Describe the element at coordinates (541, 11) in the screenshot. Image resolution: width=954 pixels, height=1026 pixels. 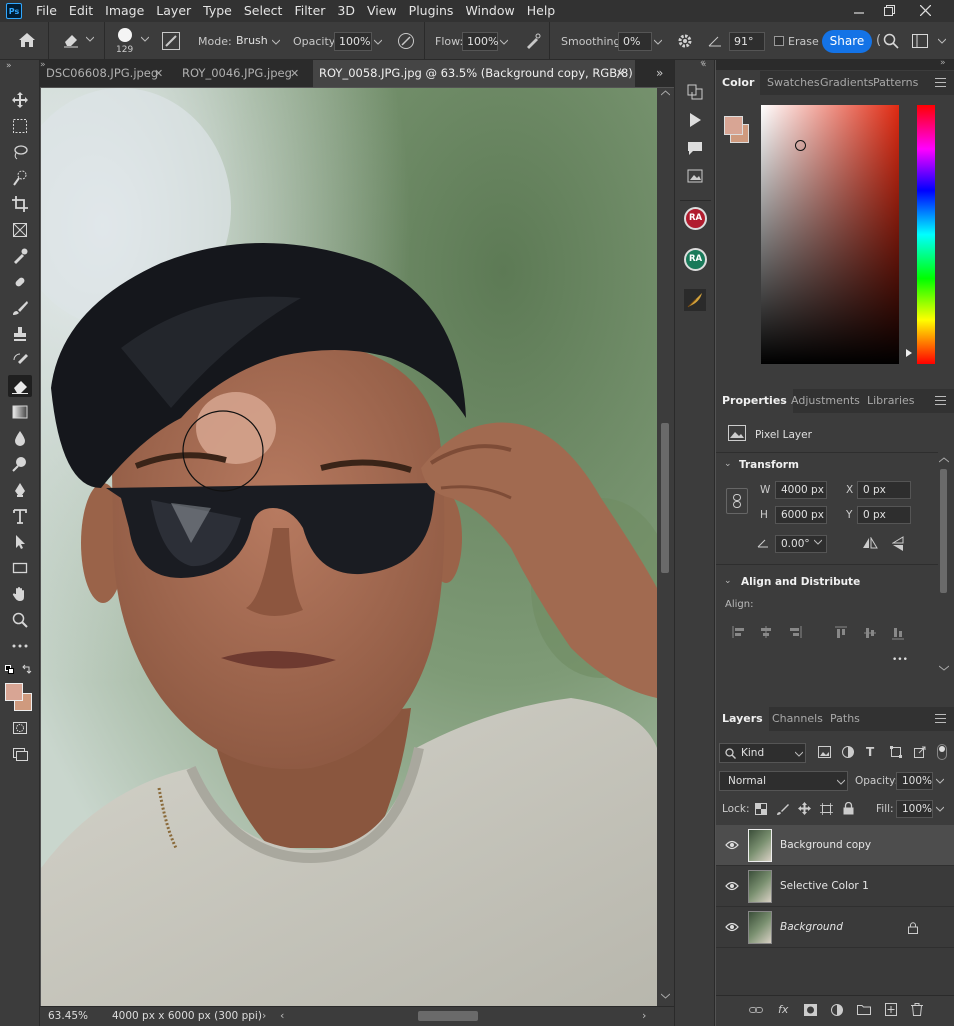
I see `menu-help: Help` at that location.